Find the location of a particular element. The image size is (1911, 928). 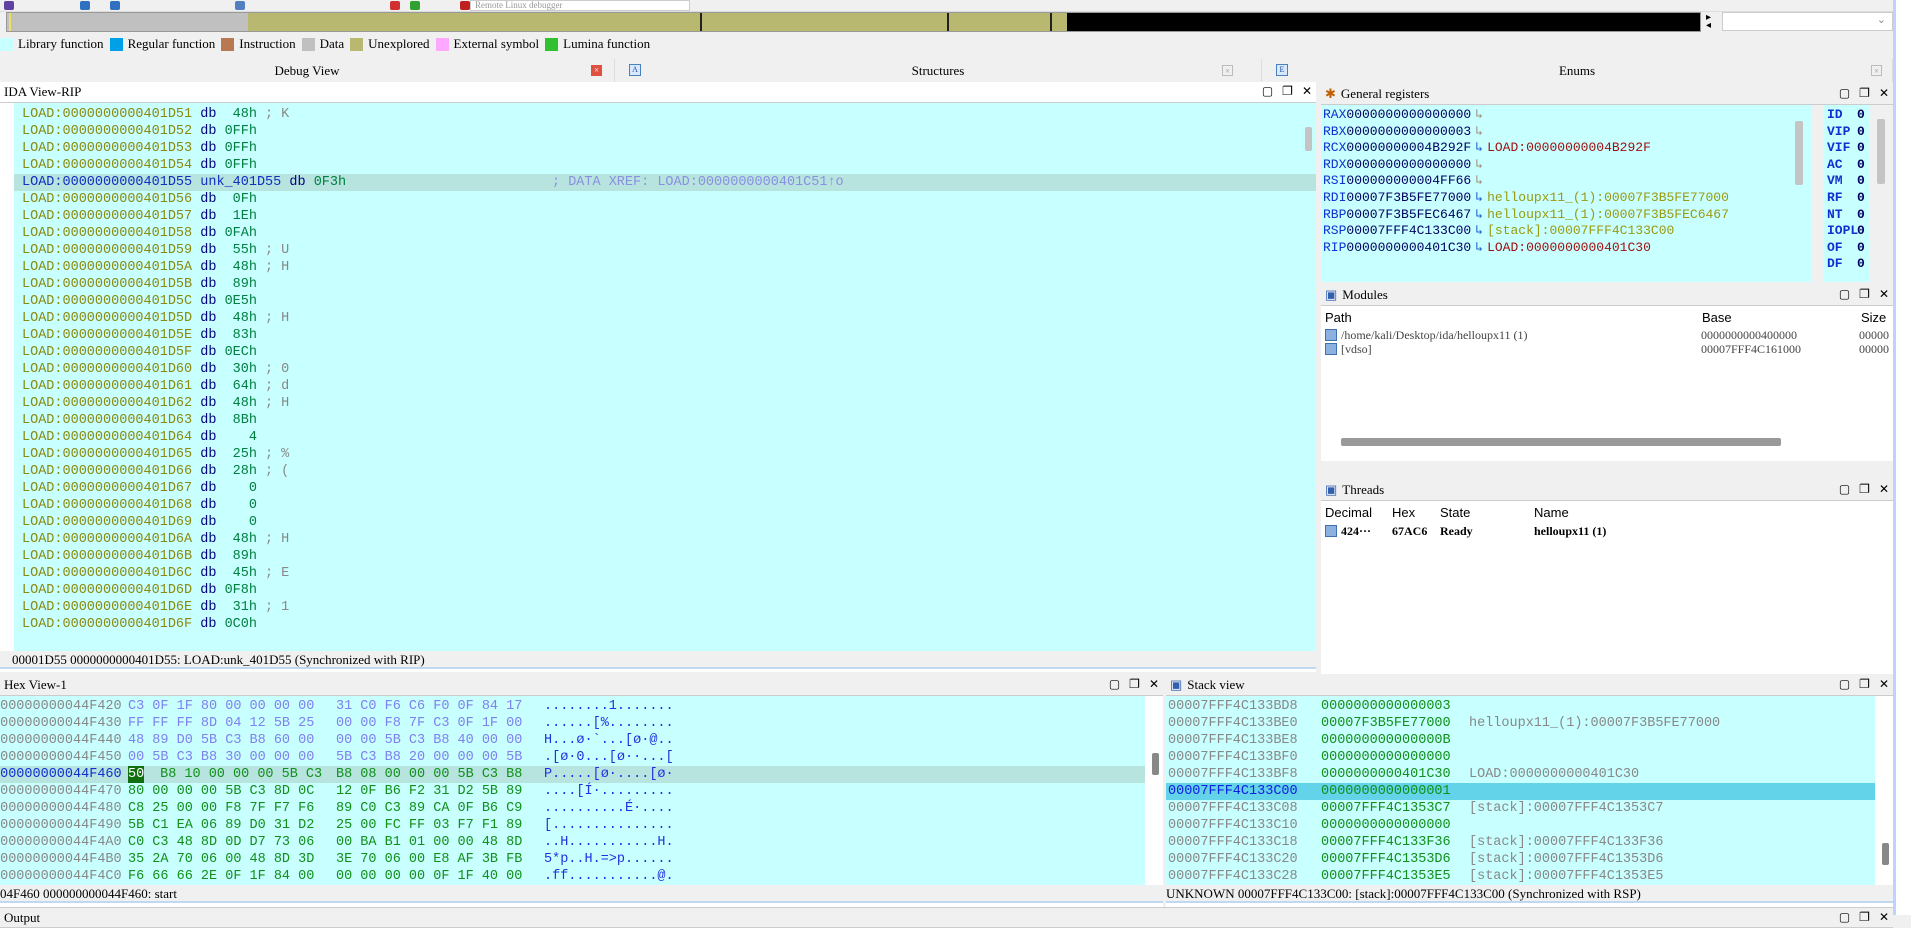

register-value: 00007F3B5FEC6467 is located at coordinates (1408, 214).